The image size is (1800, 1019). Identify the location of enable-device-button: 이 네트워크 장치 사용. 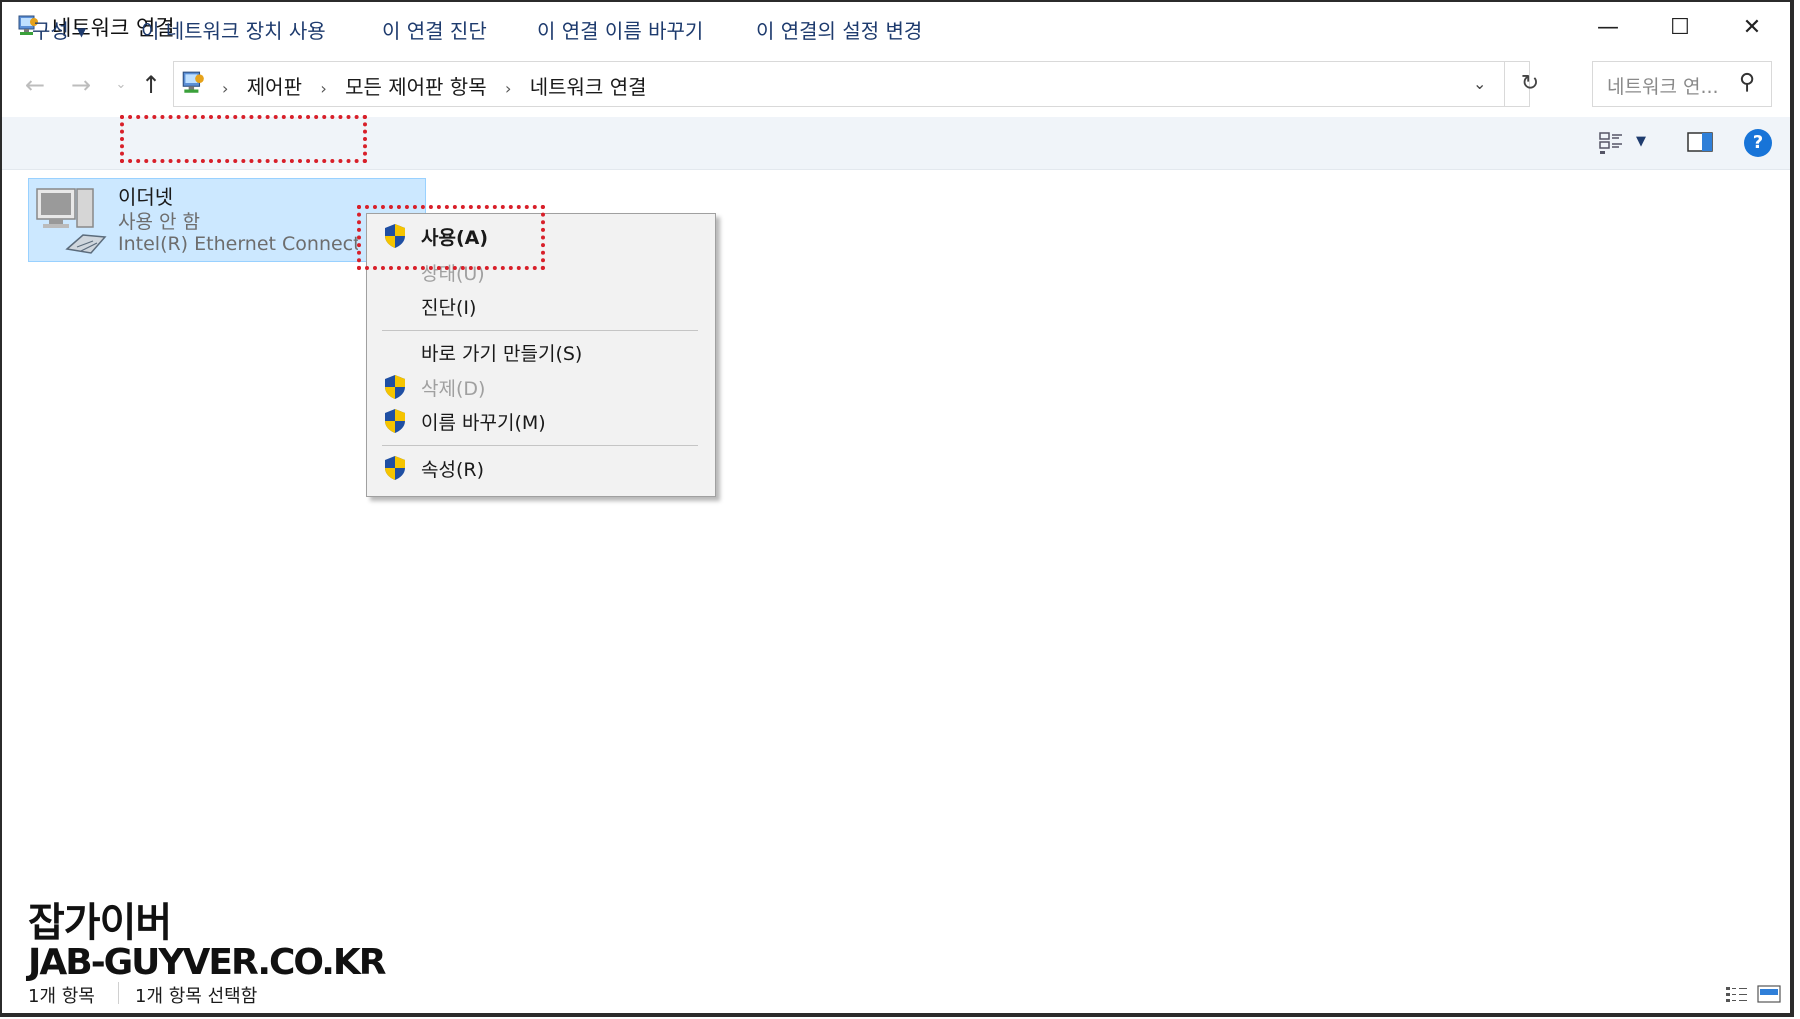
(233, 29).